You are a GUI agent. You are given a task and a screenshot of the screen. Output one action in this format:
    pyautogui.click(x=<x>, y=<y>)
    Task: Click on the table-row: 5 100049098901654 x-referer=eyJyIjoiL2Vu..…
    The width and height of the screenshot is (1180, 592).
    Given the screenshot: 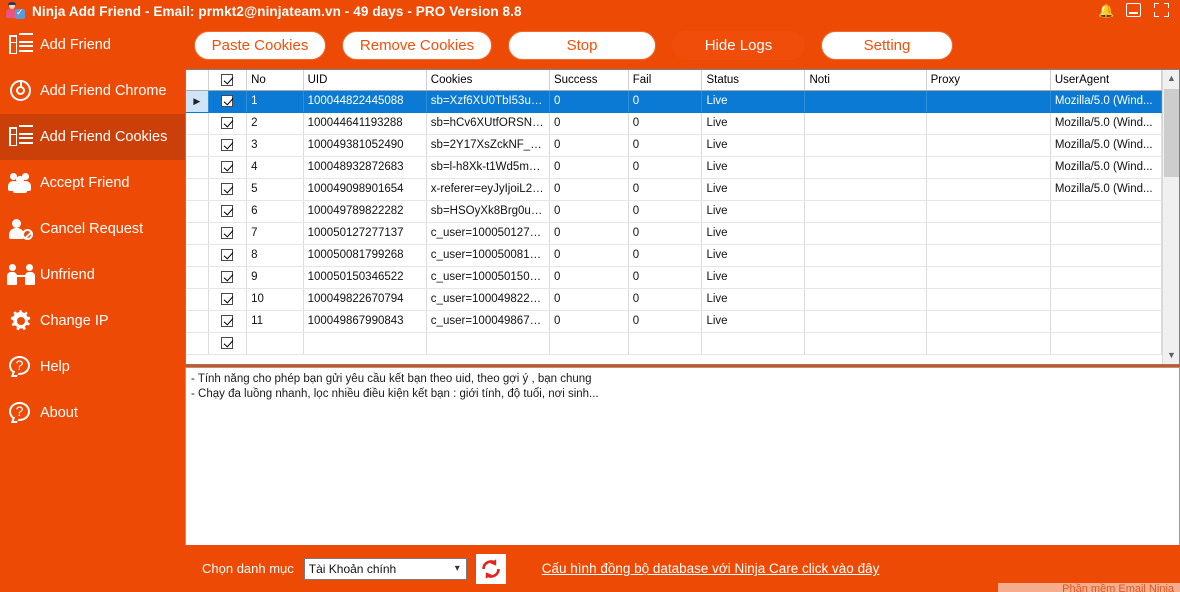 What is the action you would take?
    pyautogui.click(x=674, y=189)
    